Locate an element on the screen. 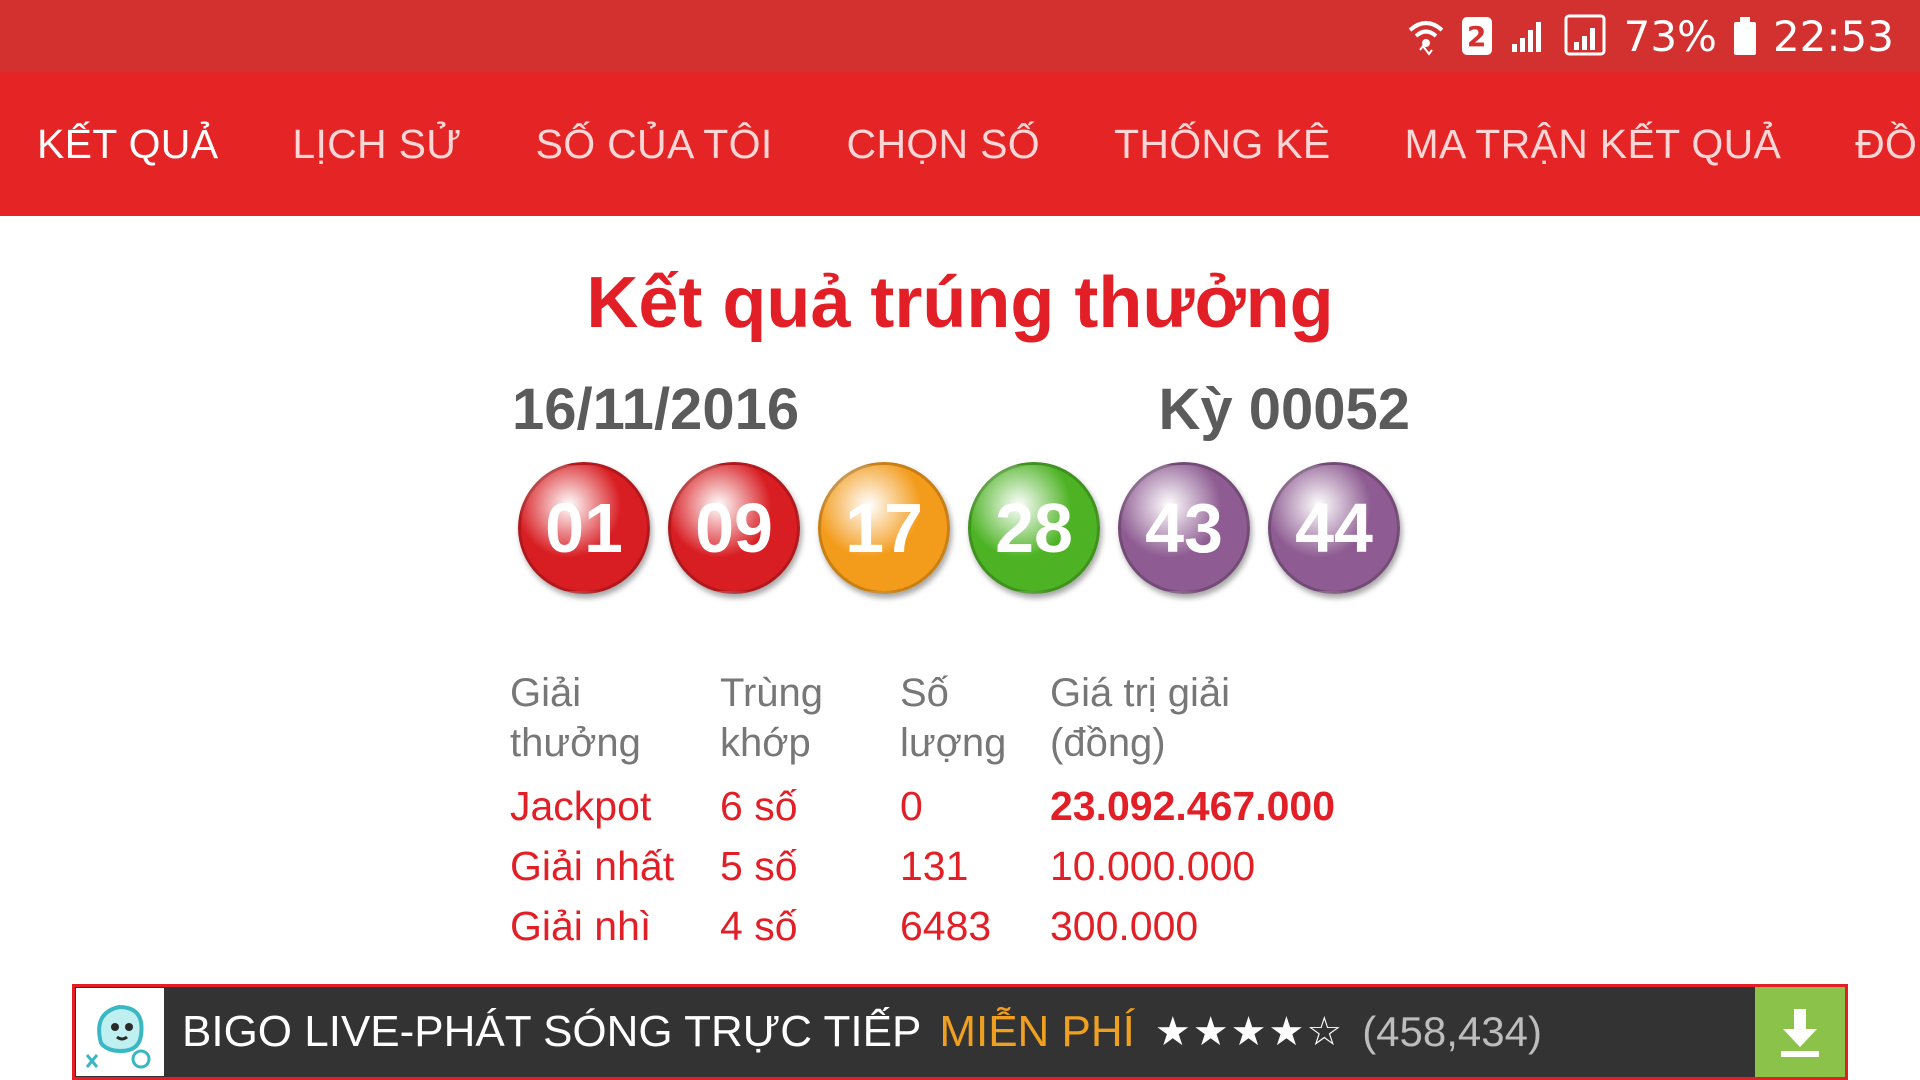  prize-match: 6 số is located at coordinates (759, 806).